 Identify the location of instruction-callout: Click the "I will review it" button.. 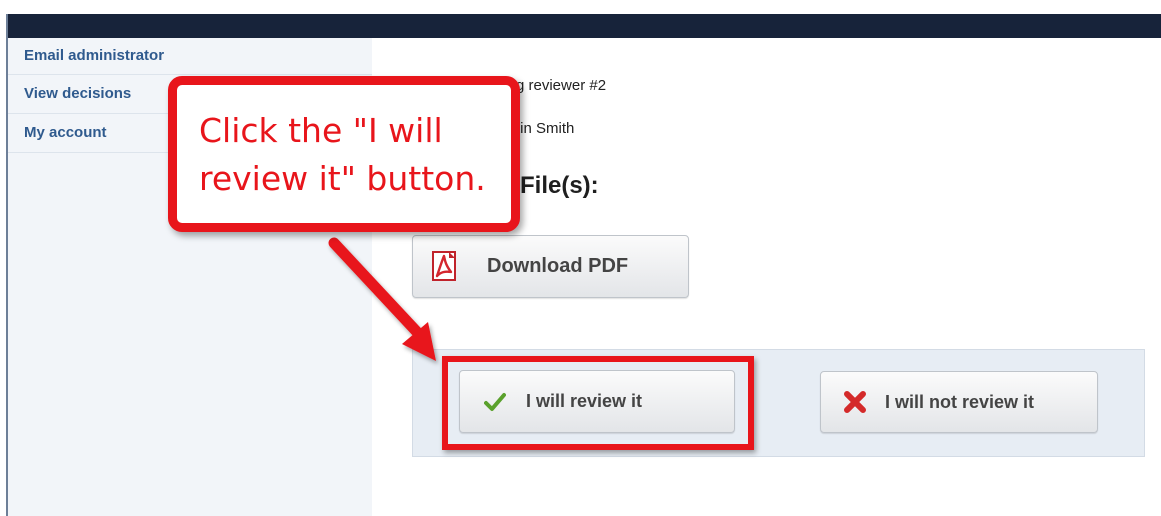
(344, 154).